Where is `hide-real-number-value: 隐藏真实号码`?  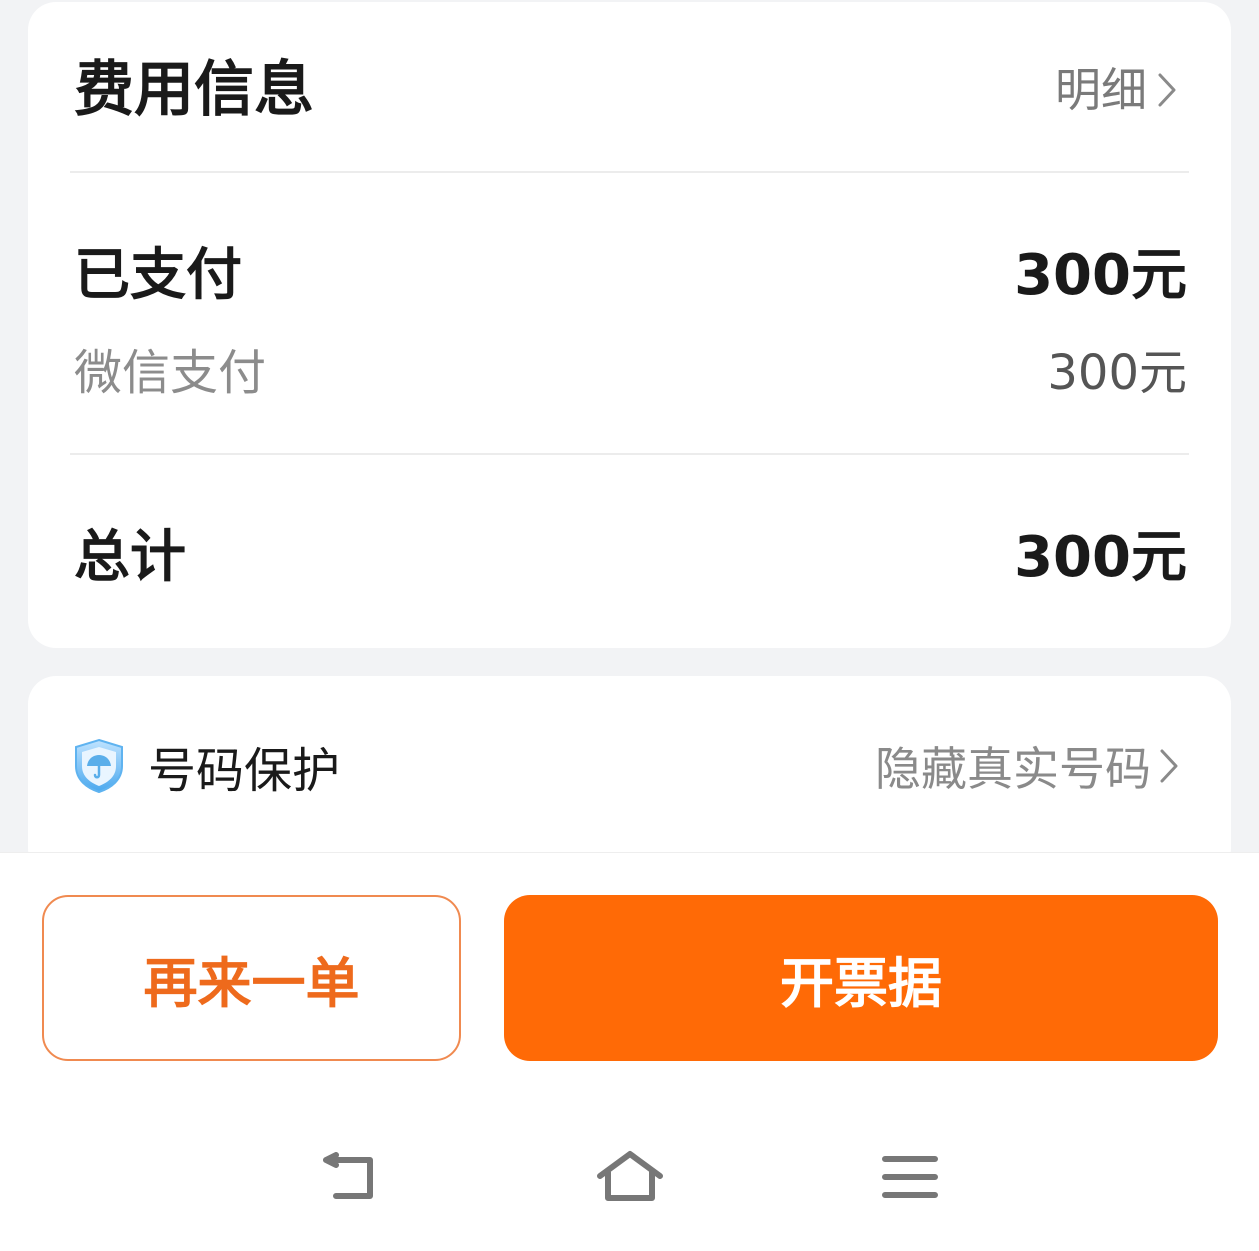 hide-real-number-value: 隐藏真实号码 is located at coordinates (1027, 766).